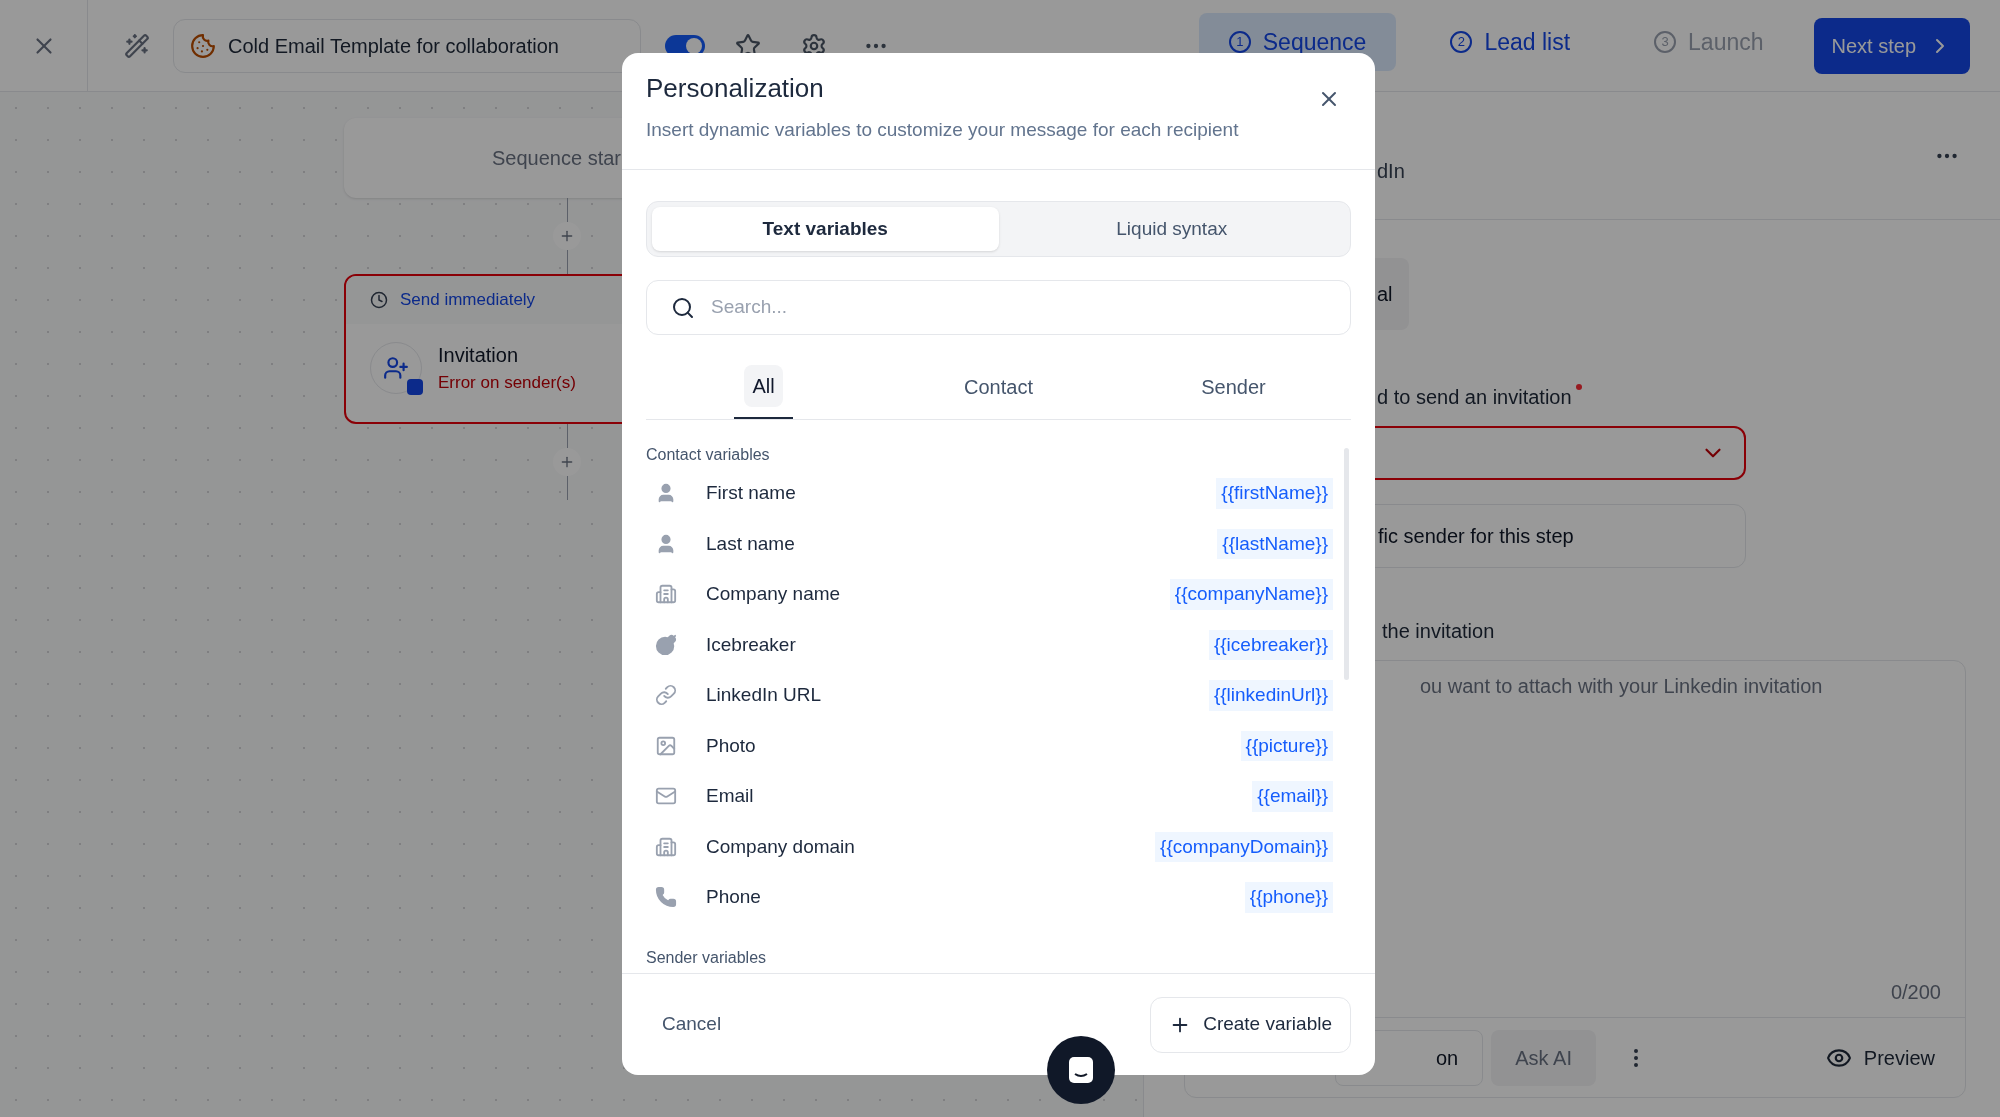 This screenshot has width=2000, height=1117. I want to click on mode-tab: Liquid syntax, so click(1171, 229).